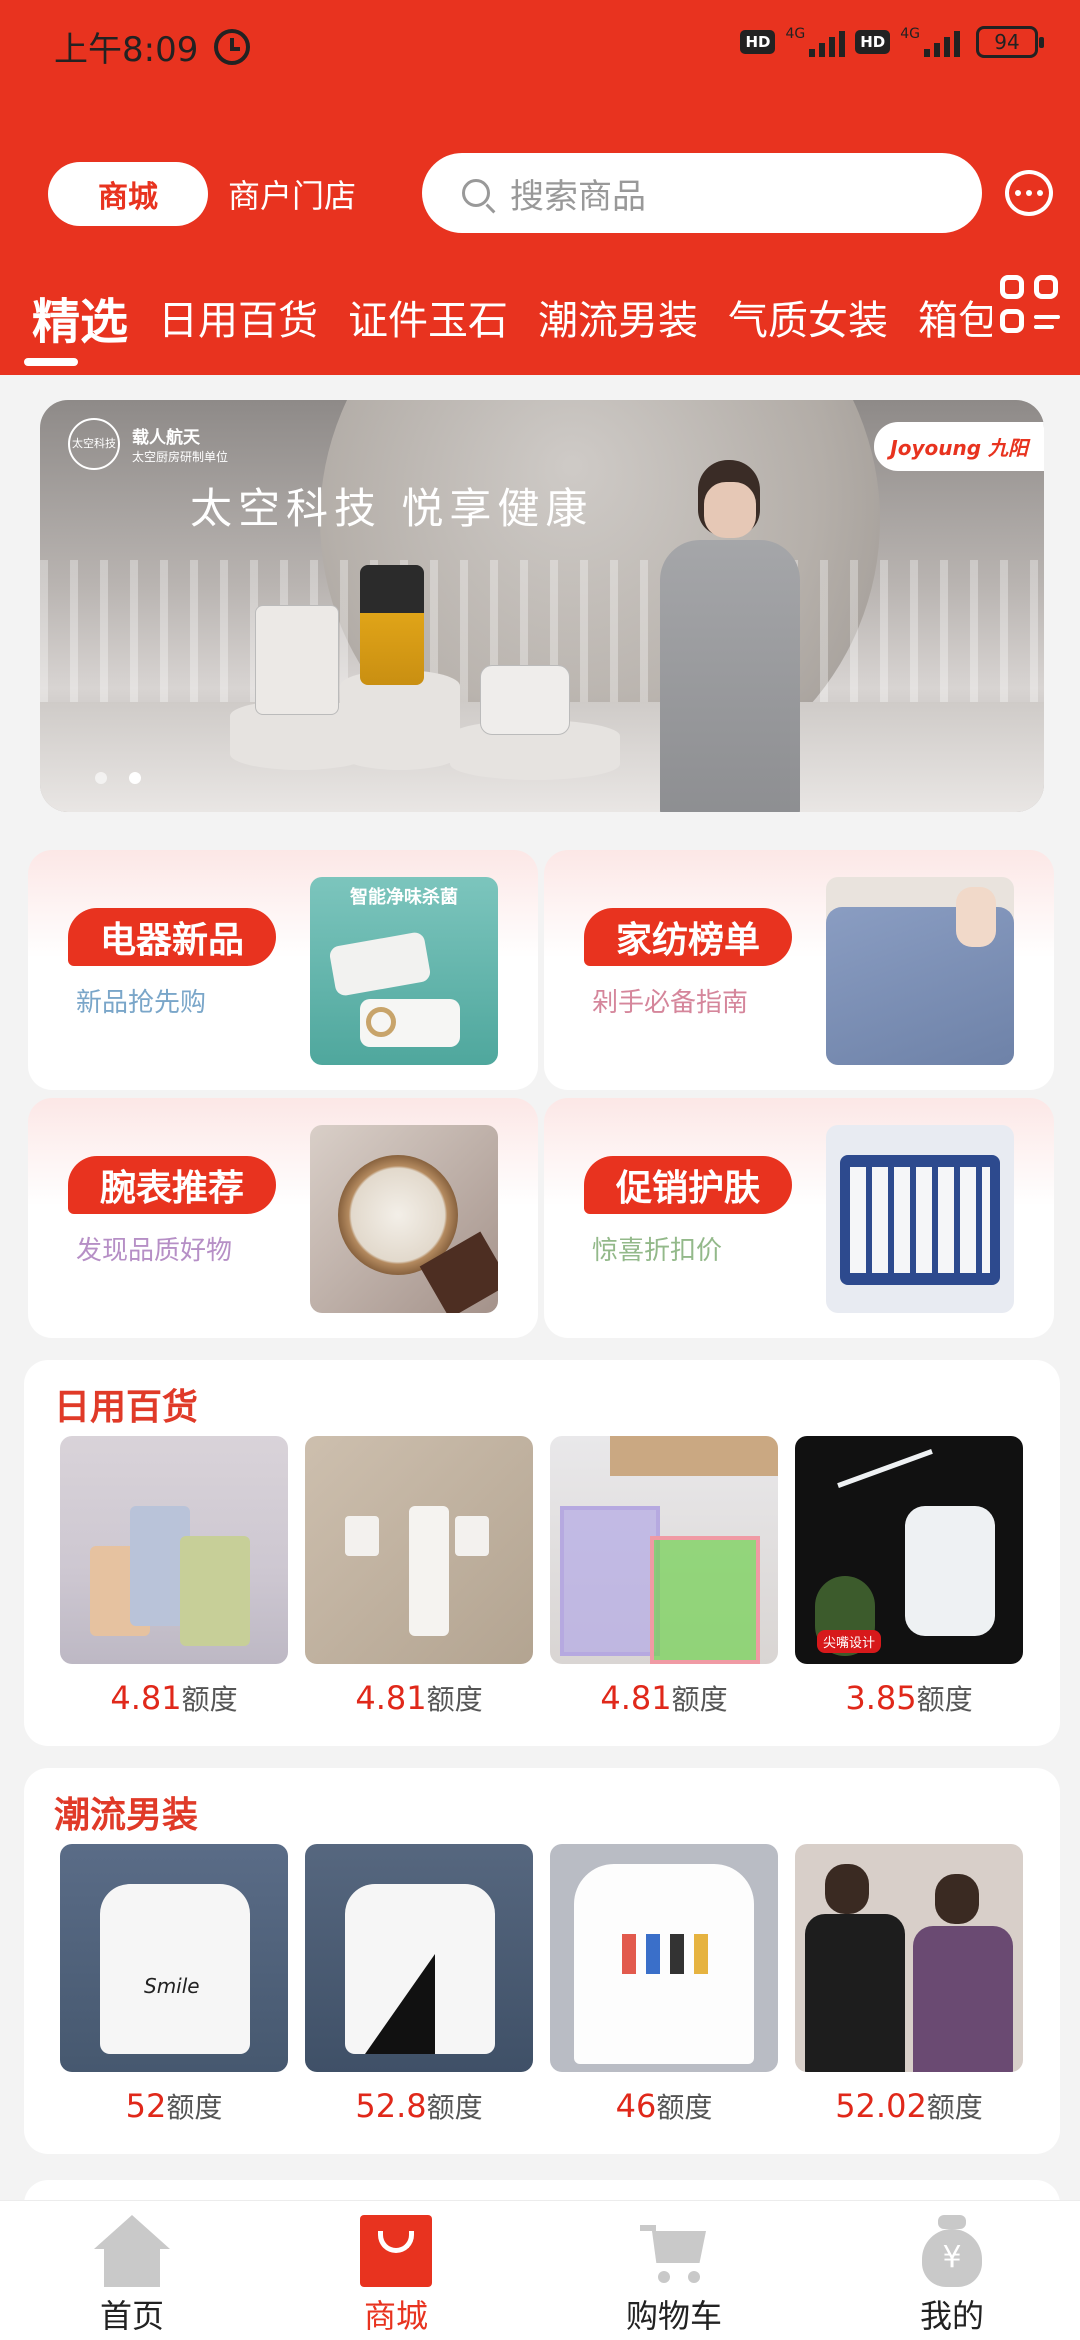 The width and height of the screenshot is (1080, 2340). I want to click on store-segment: 商城 商户门店, so click(202, 194).